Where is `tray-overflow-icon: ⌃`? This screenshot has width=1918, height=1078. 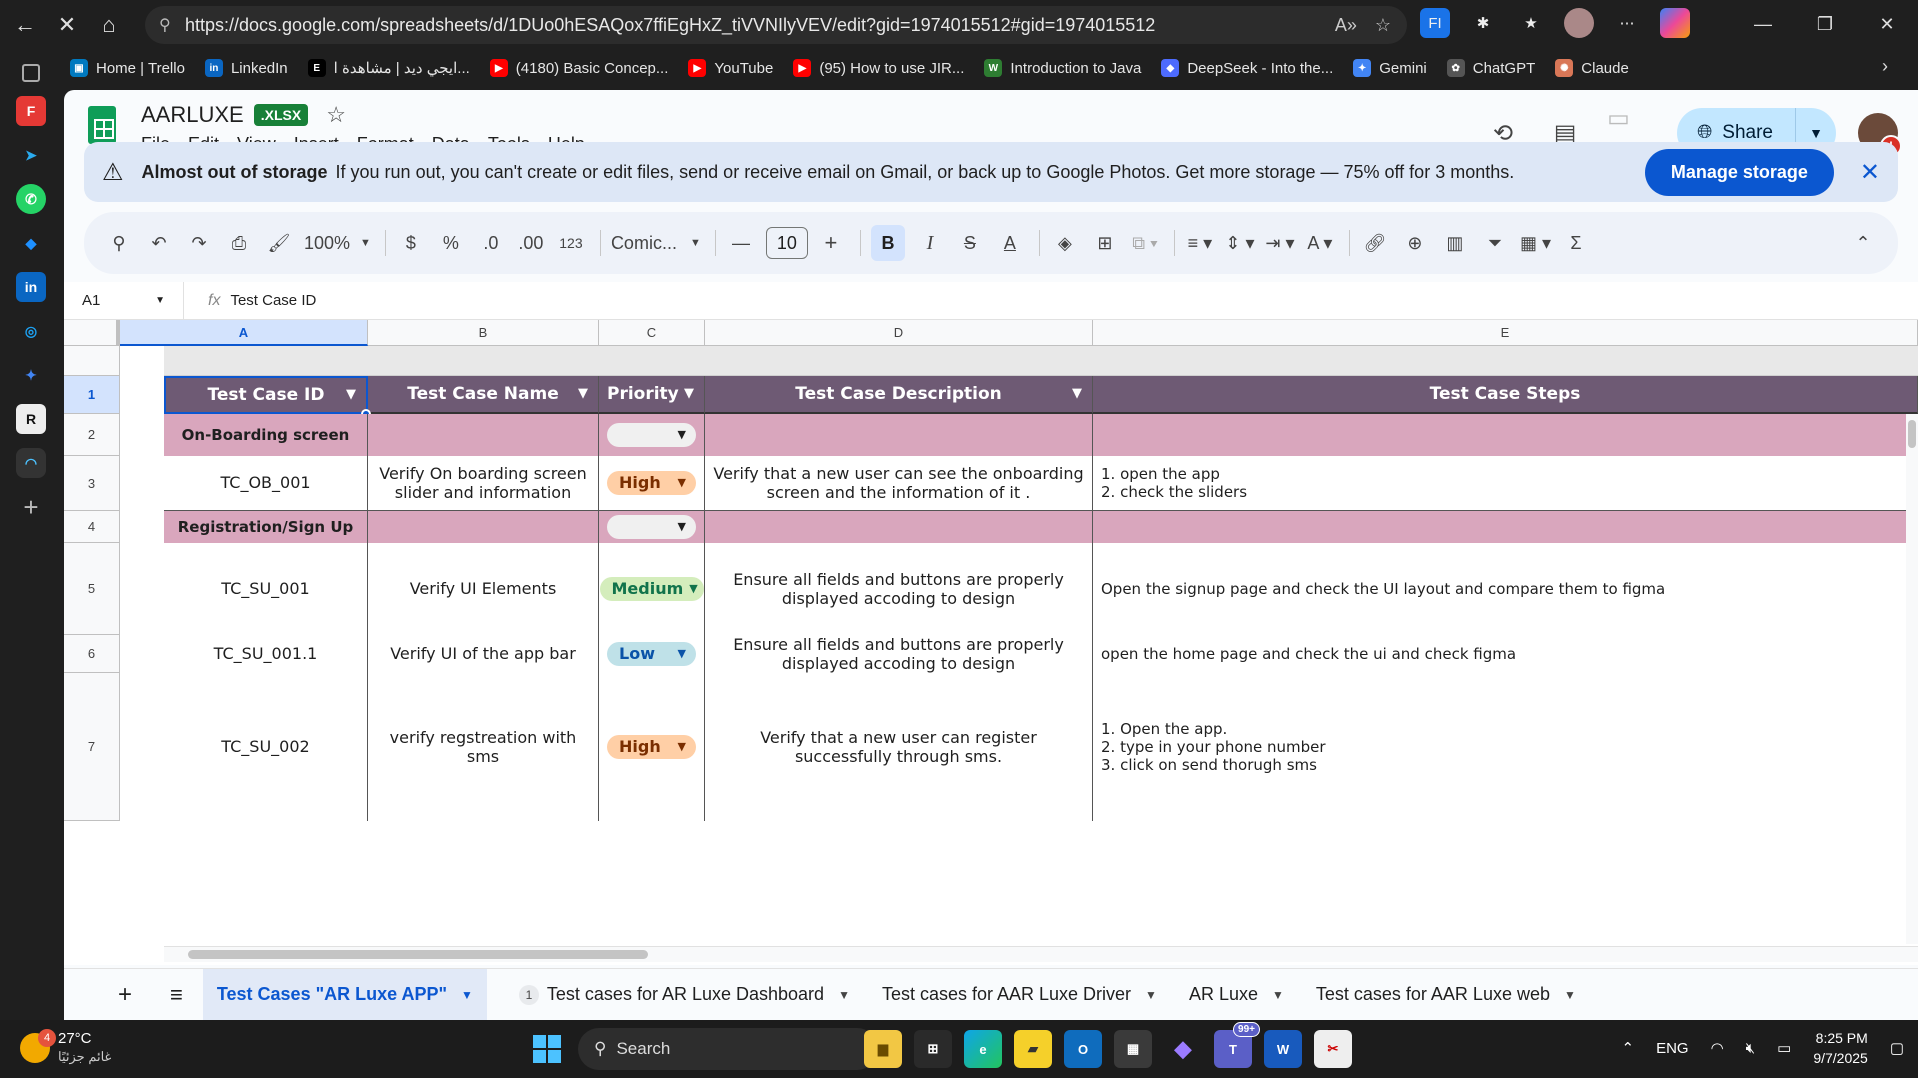 tray-overflow-icon: ⌃ is located at coordinates (1627, 1048).